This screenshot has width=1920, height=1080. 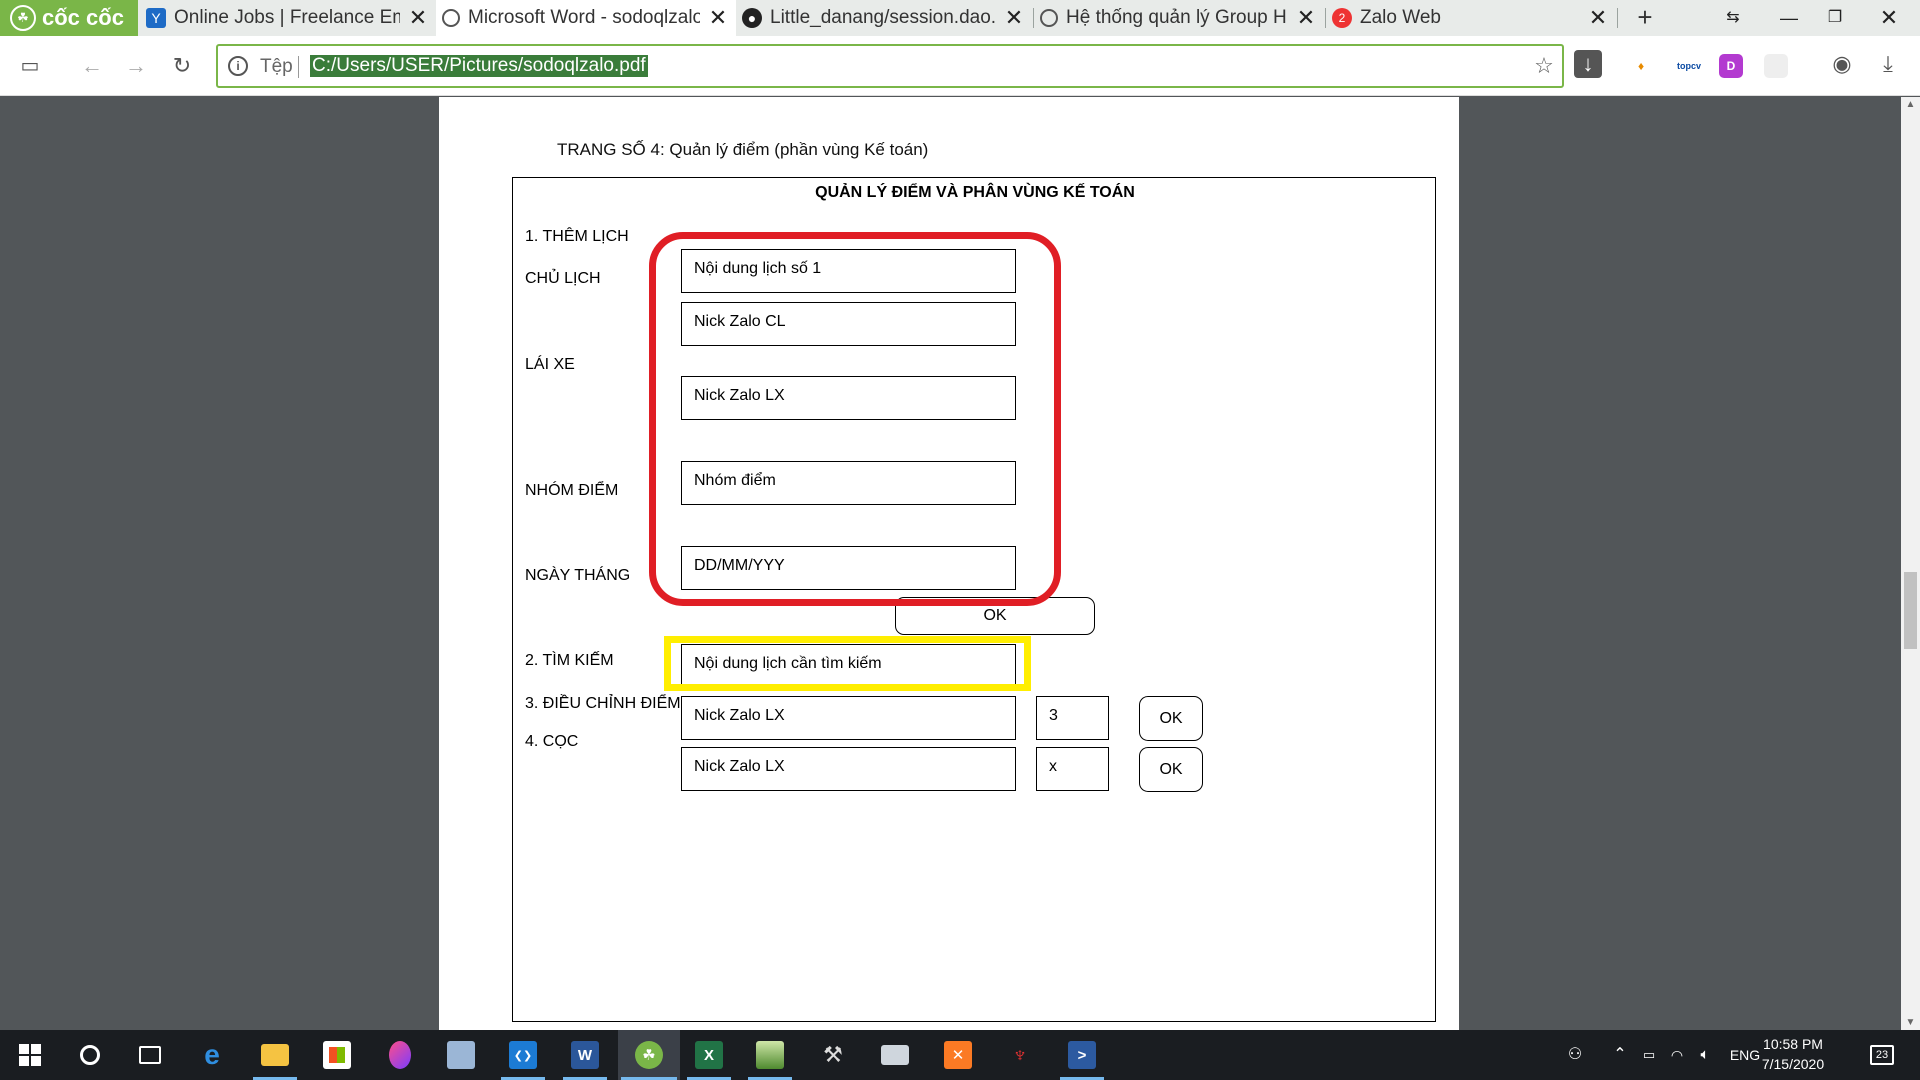 What do you see at coordinates (847, 663) in the screenshot?
I see `yellow-highlight-annotation` at bounding box center [847, 663].